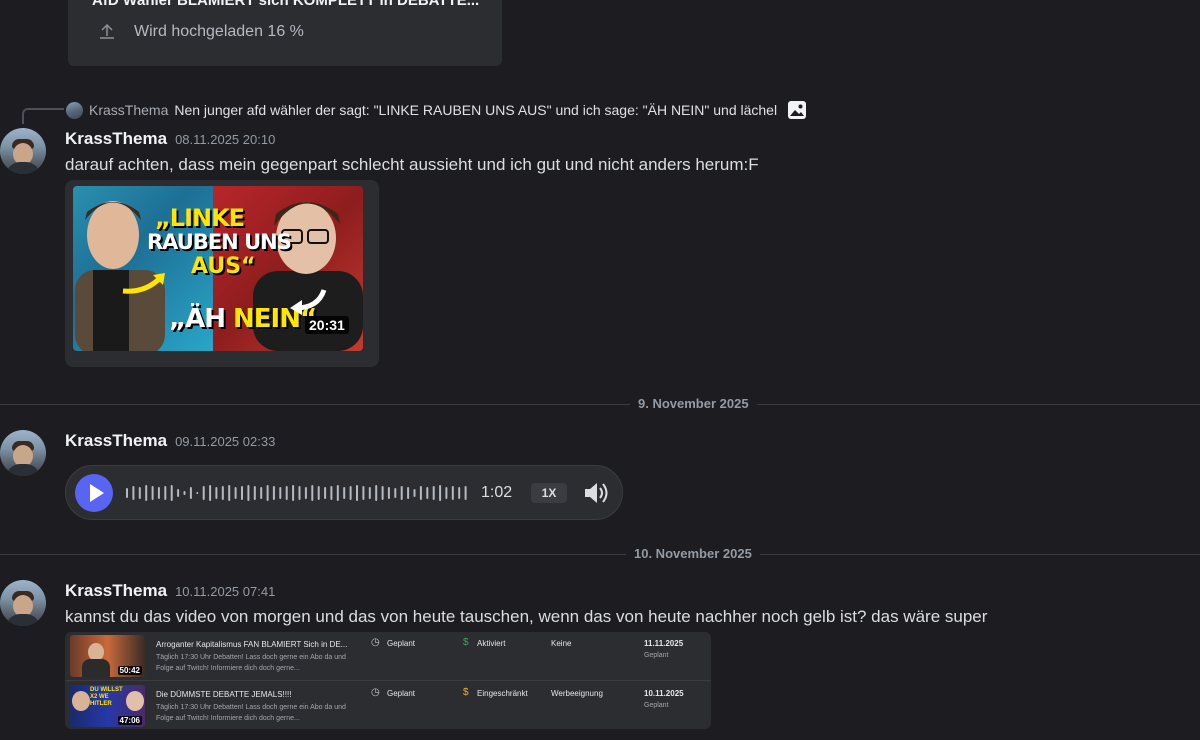 The image size is (1200, 740). I want to click on waveform, so click(298, 493).